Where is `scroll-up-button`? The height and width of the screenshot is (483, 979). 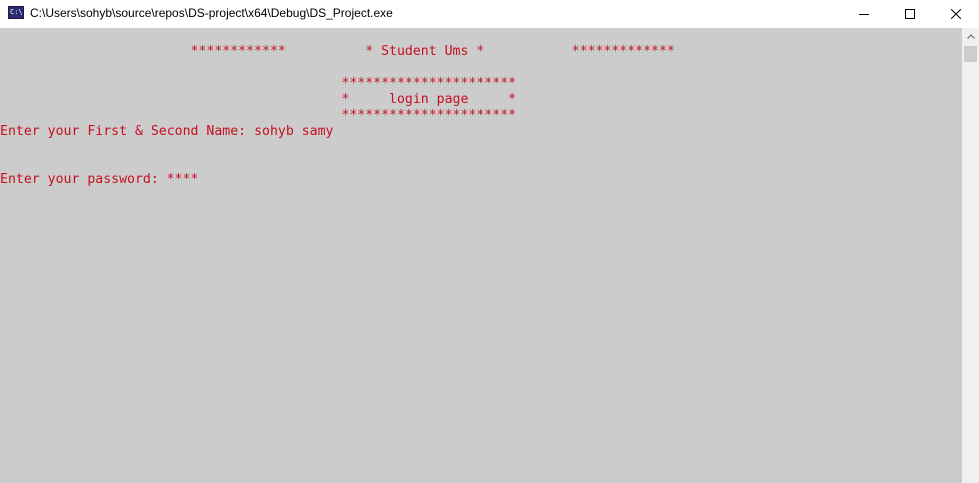
scroll-up-button is located at coordinates (970, 36).